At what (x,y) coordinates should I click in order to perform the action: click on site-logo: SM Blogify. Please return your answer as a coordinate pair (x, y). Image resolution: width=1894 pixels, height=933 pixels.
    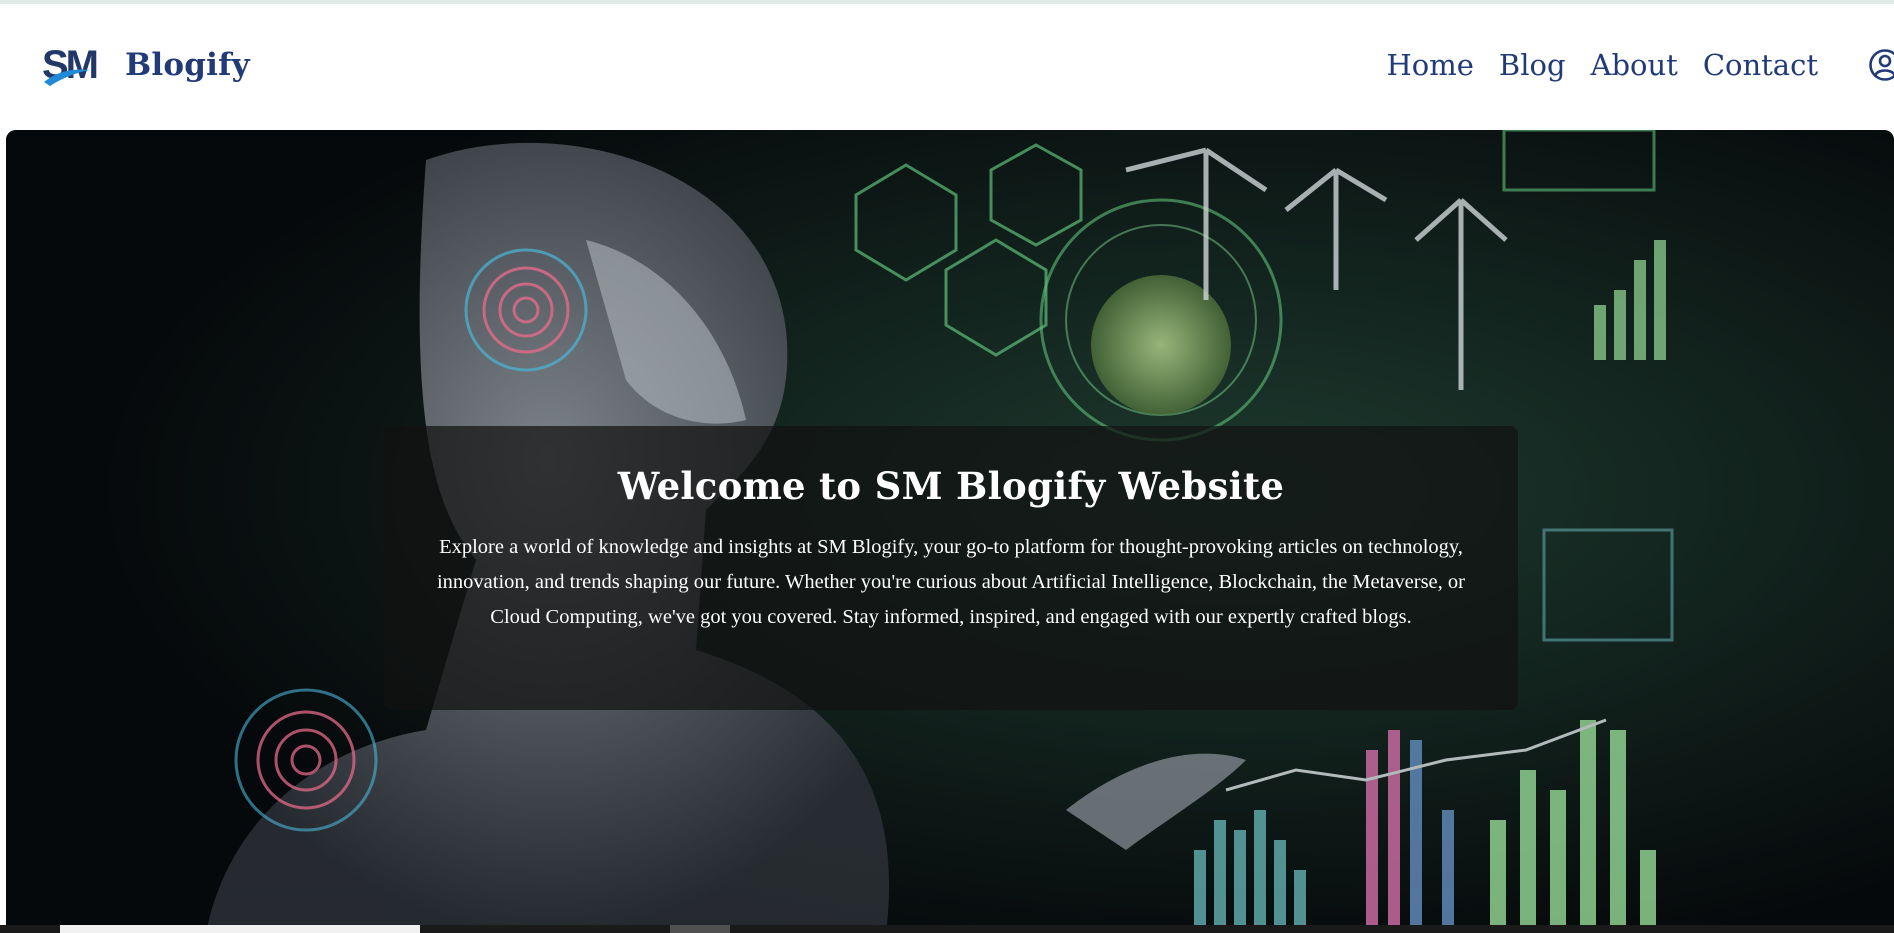
    Looking at the image, I should click on (146, 65).